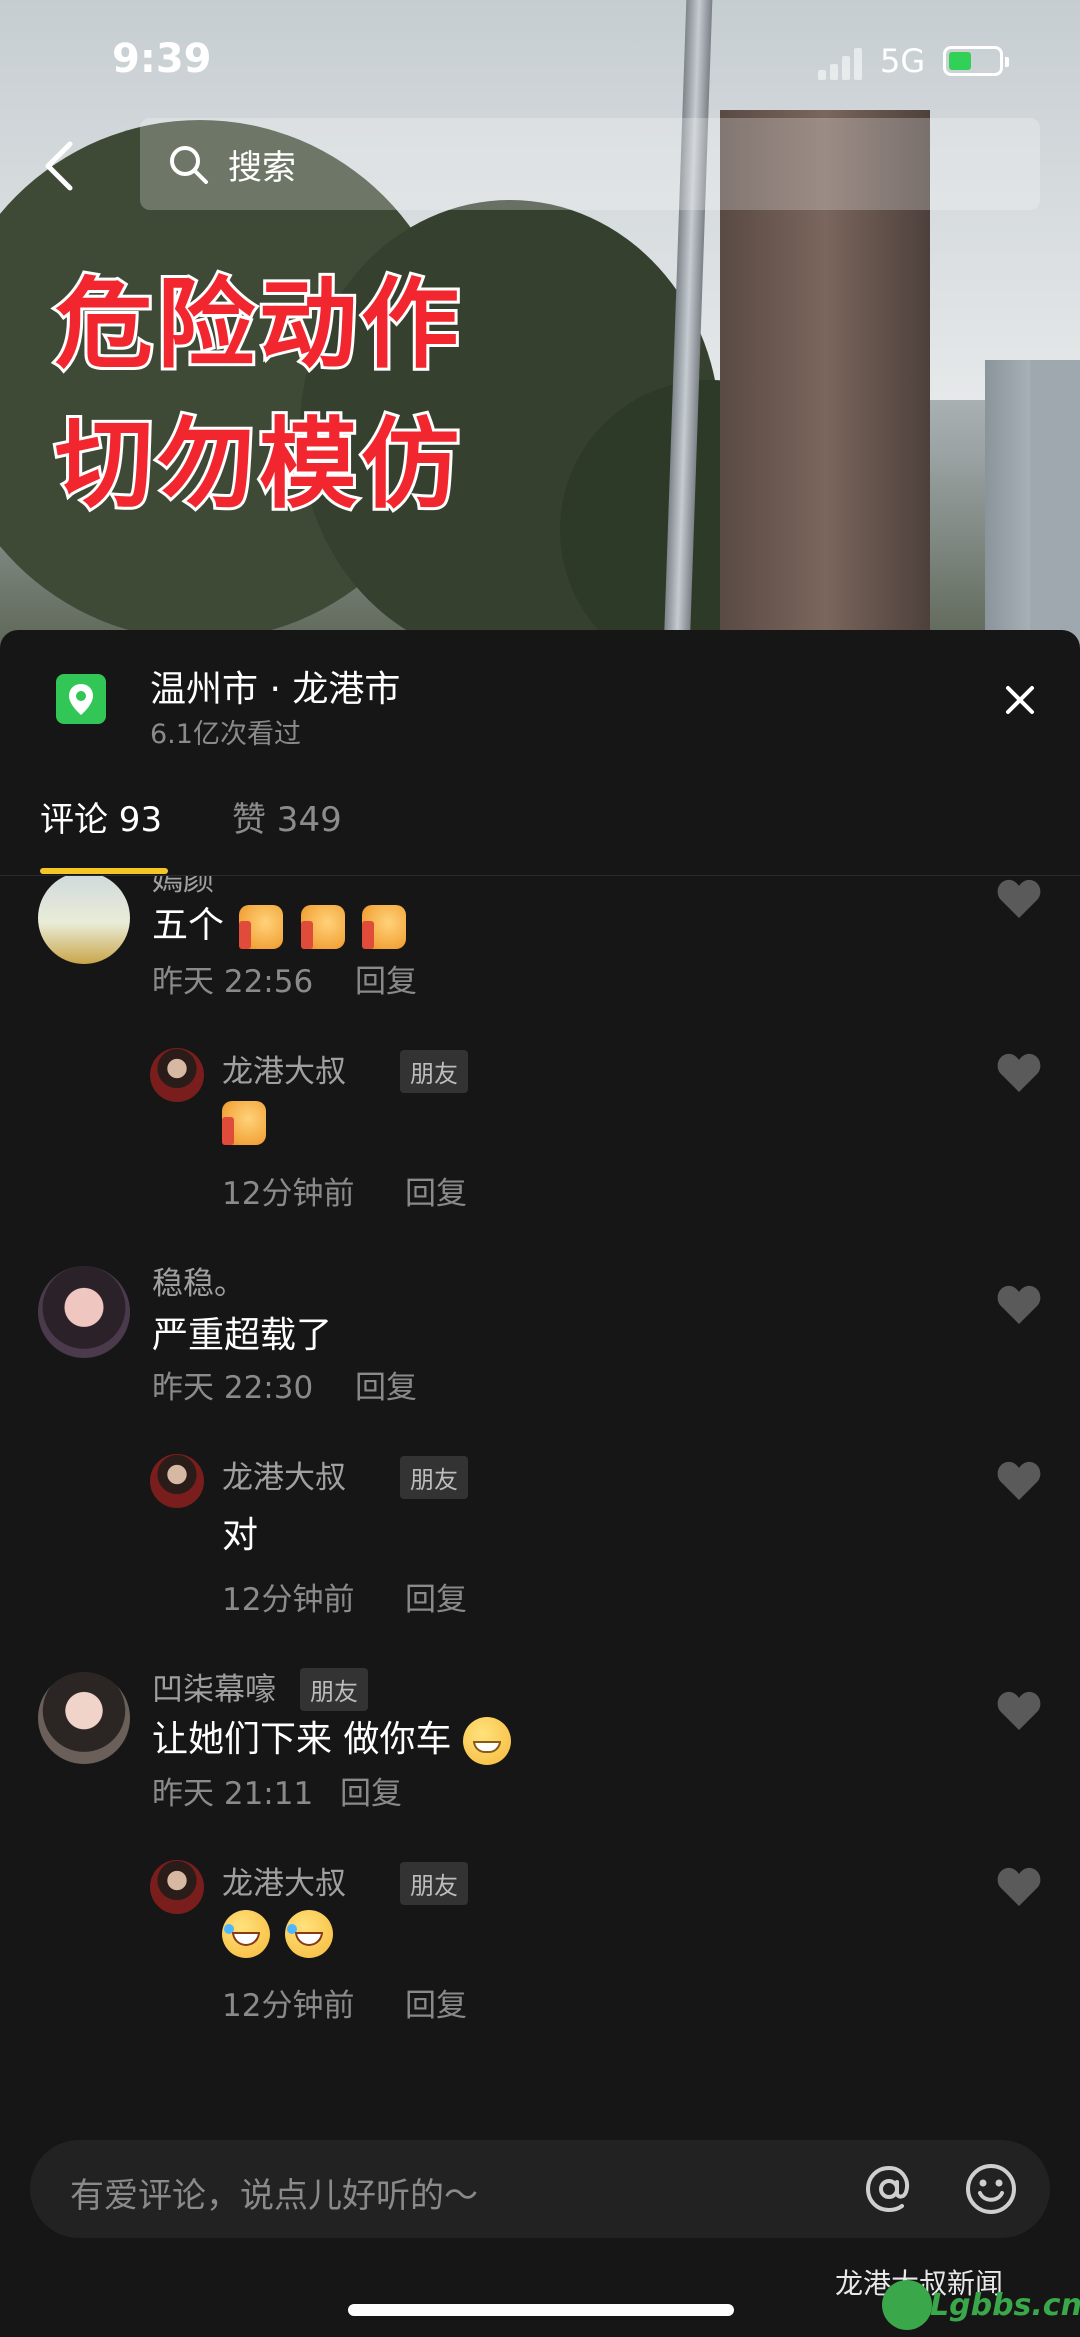 The width and height of the screenshot is (1080, 2337). I want to click on comment-text-value: 五个, so click(188, 925).